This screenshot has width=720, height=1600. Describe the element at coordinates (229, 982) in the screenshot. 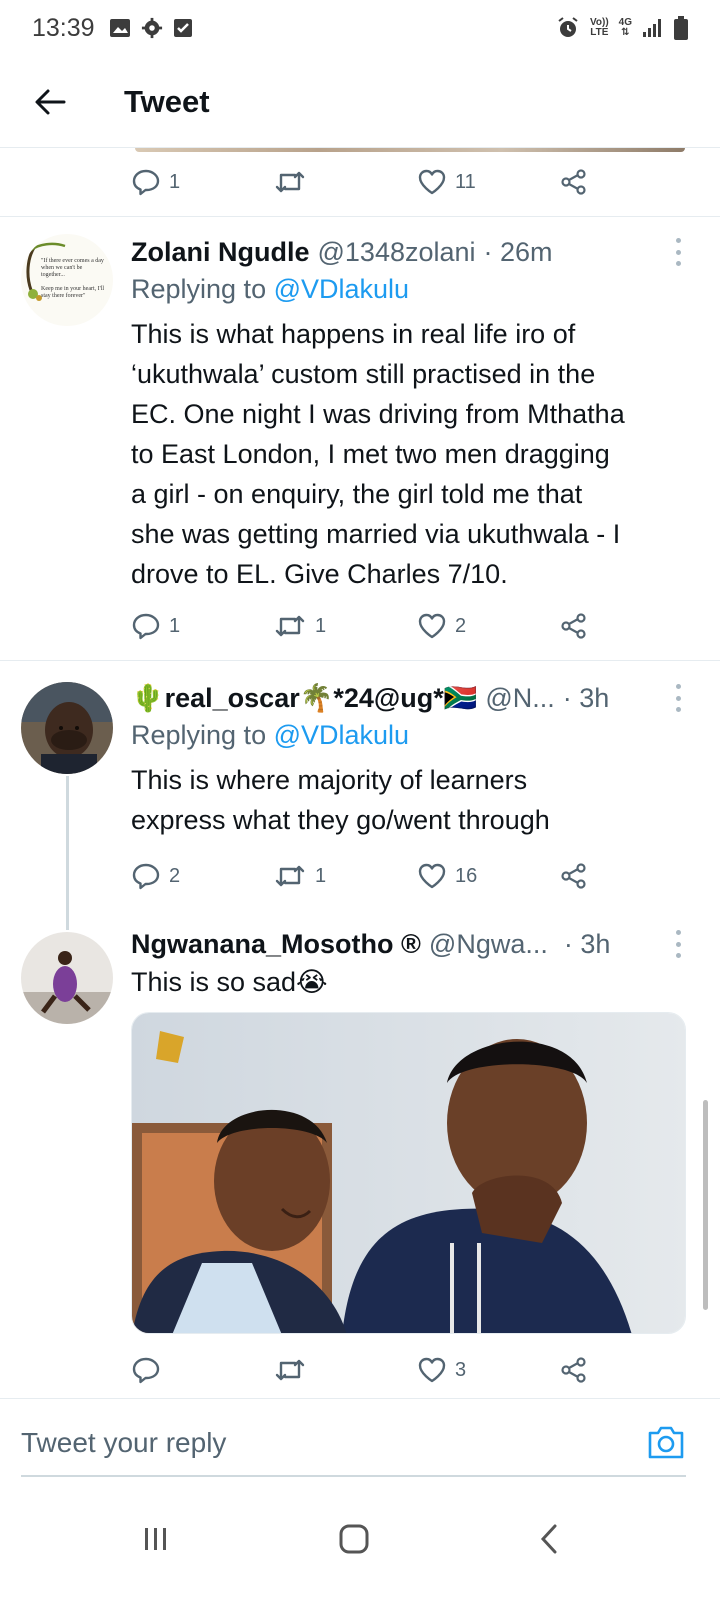

I see `tweet-text: This is so sad😭` at that location.